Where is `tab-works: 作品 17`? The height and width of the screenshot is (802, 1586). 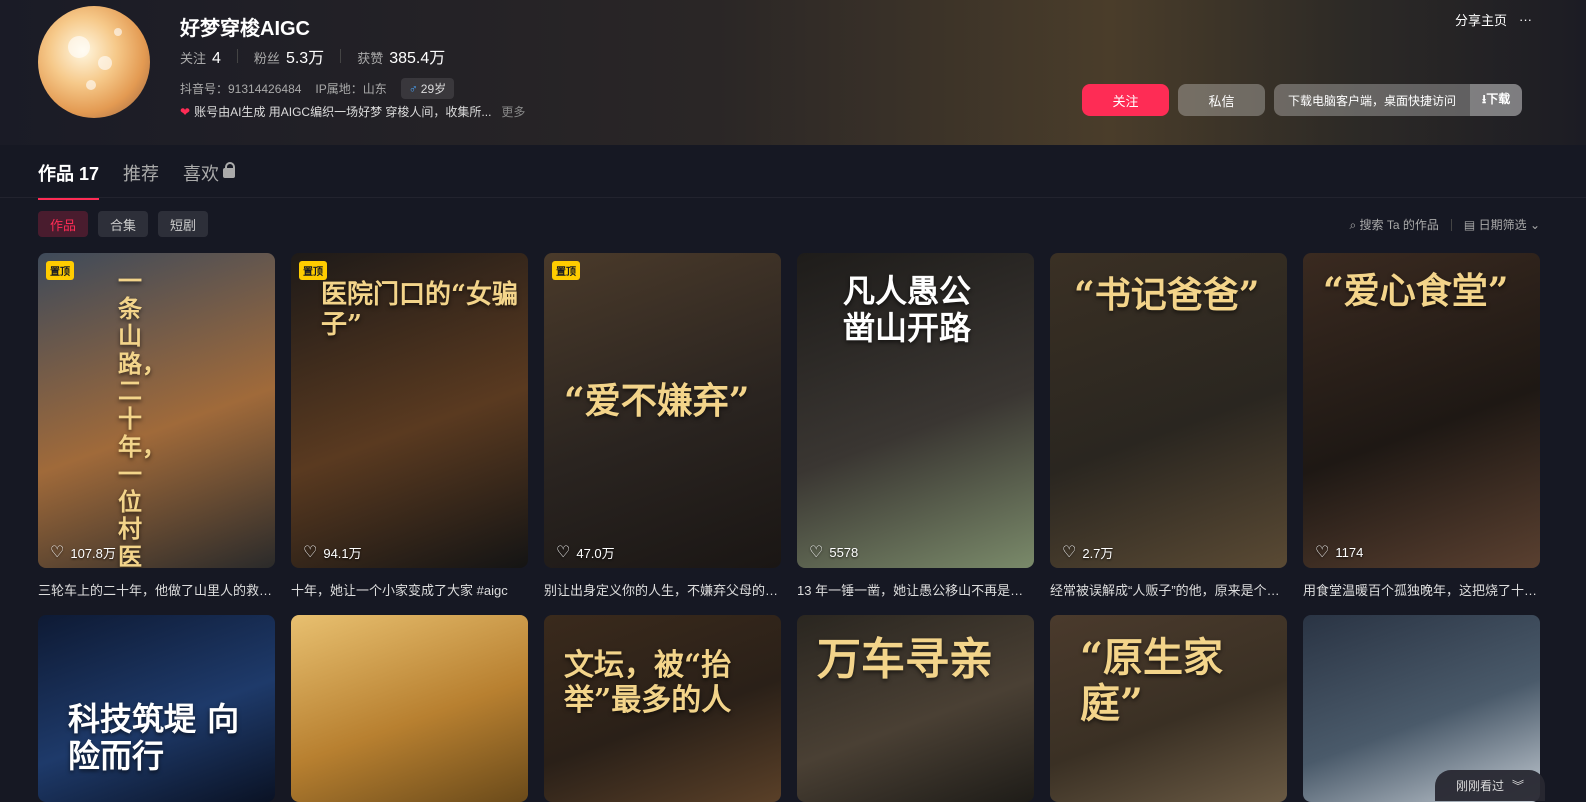
tab-works: 作品 17 is located at coordinates (69, 180).